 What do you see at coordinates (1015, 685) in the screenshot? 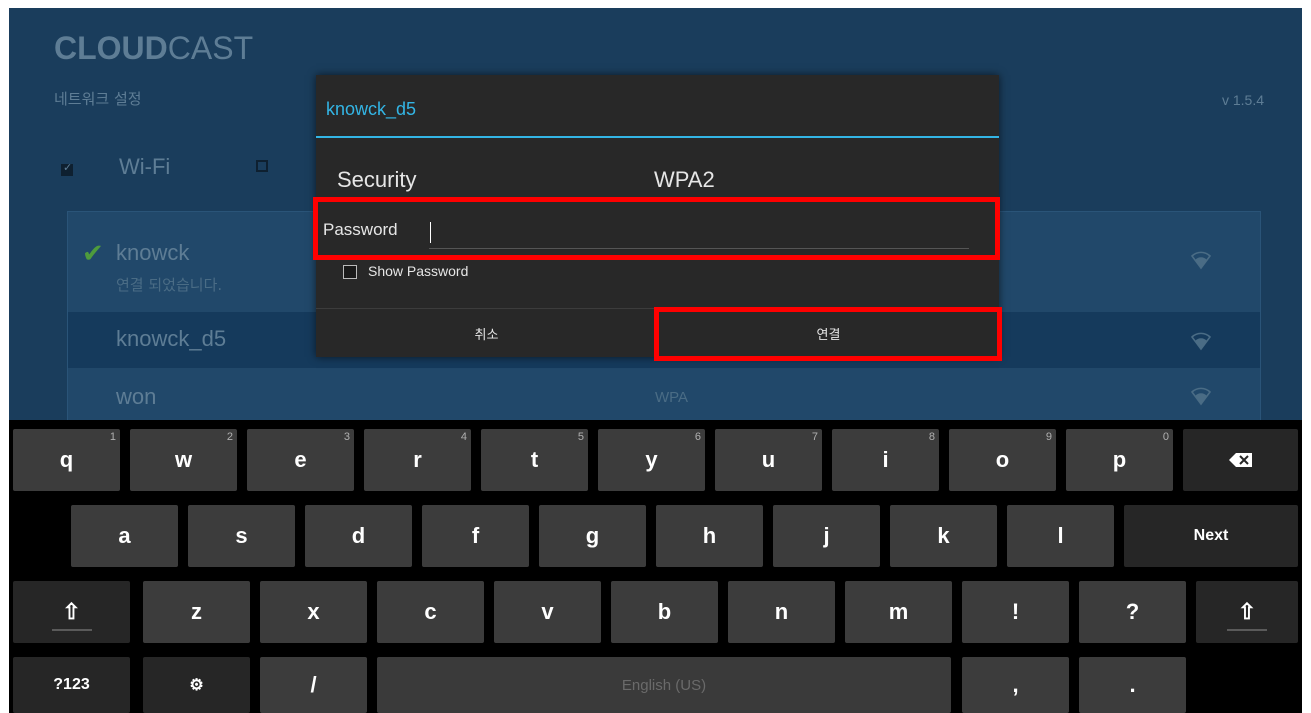
I see `key-comma: ,` at bounding box center [1015, 685].